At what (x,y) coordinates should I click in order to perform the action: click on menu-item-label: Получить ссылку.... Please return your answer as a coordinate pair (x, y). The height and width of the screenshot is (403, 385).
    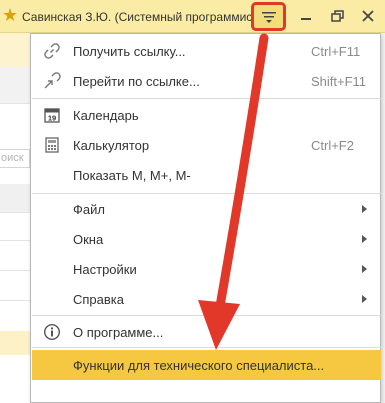
    Looking at the image, I should click on (129, 51).